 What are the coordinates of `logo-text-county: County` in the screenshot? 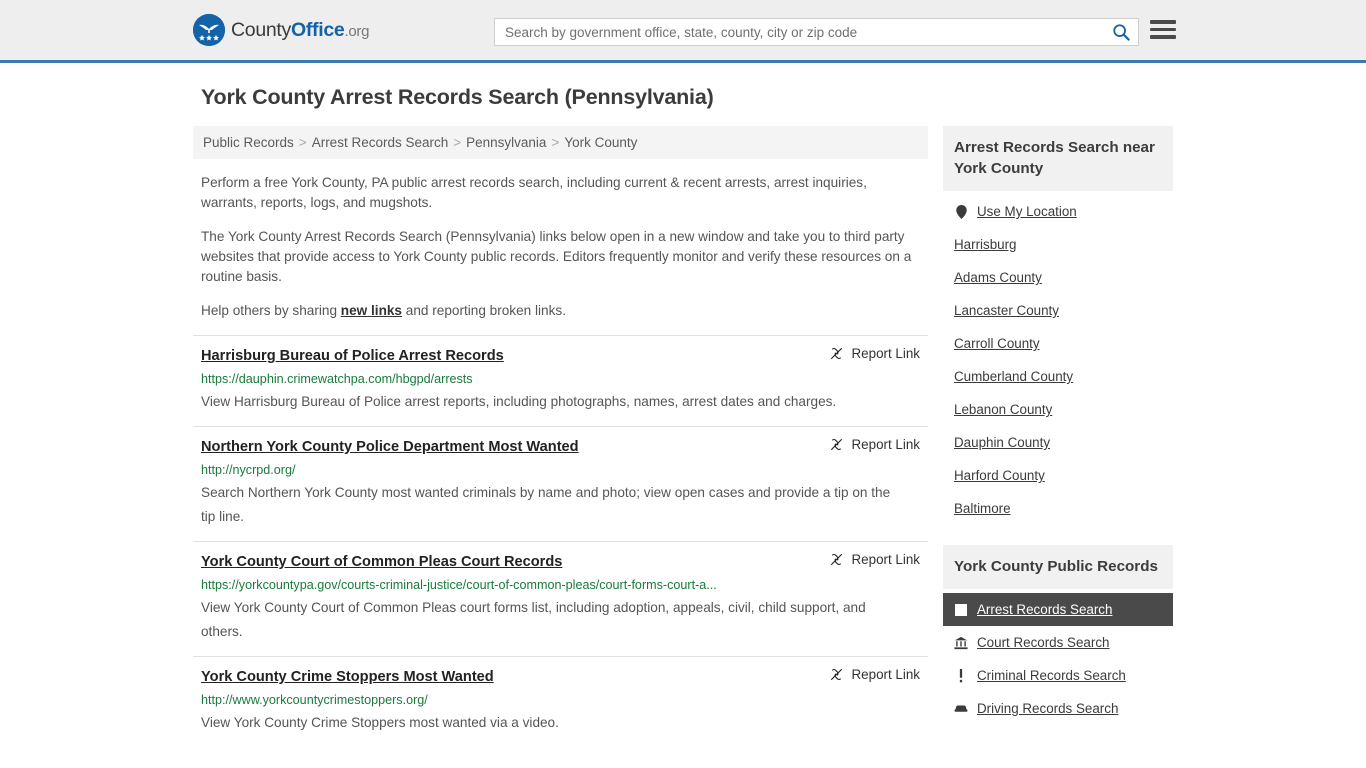 It's located at (261, 29).